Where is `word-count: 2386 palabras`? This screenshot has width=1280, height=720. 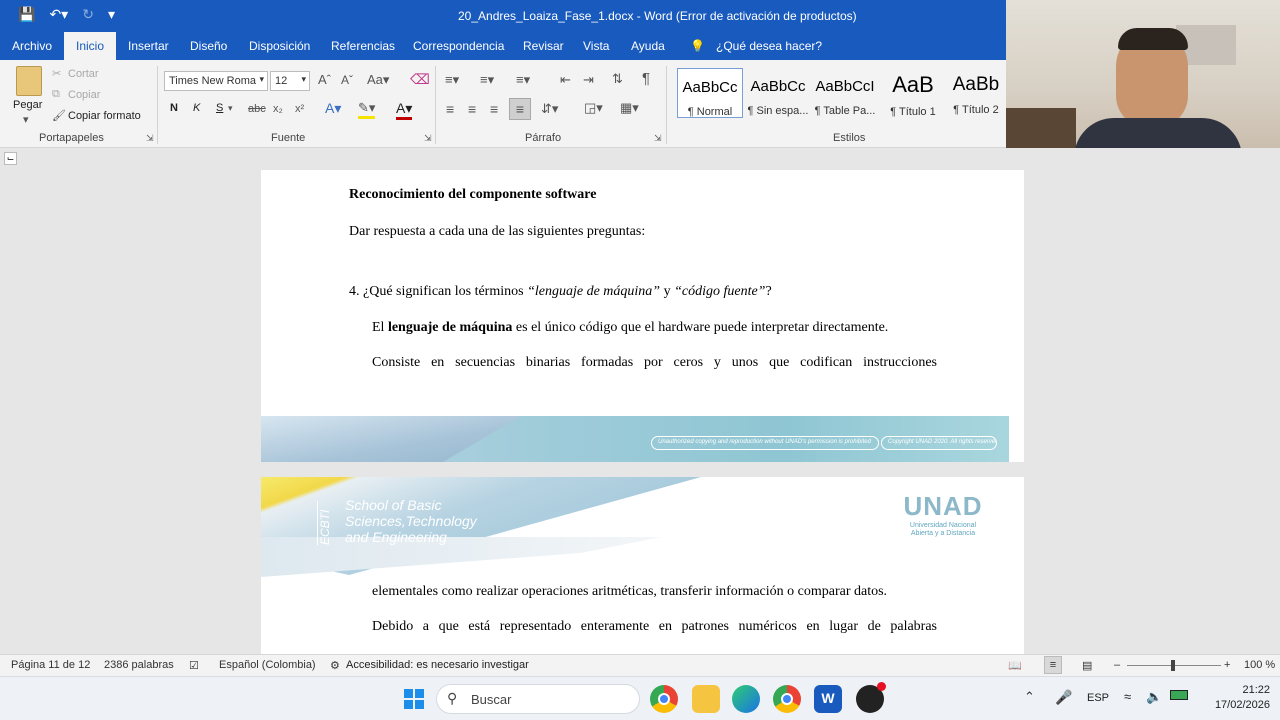 word-count: 2386 palabras is located at coordinates (139, 665).